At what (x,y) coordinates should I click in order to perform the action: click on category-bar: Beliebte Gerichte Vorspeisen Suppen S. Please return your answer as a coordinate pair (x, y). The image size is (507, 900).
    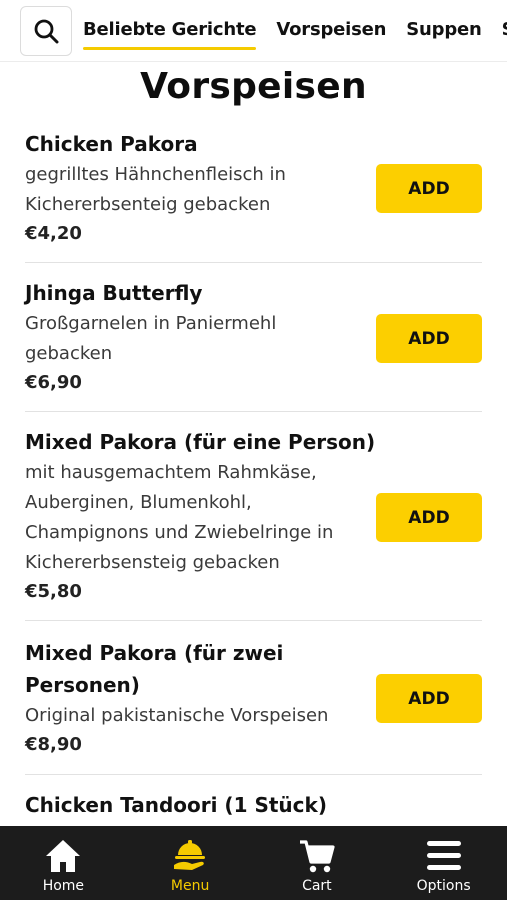
    Looking at the image, I should click on (253, 31).